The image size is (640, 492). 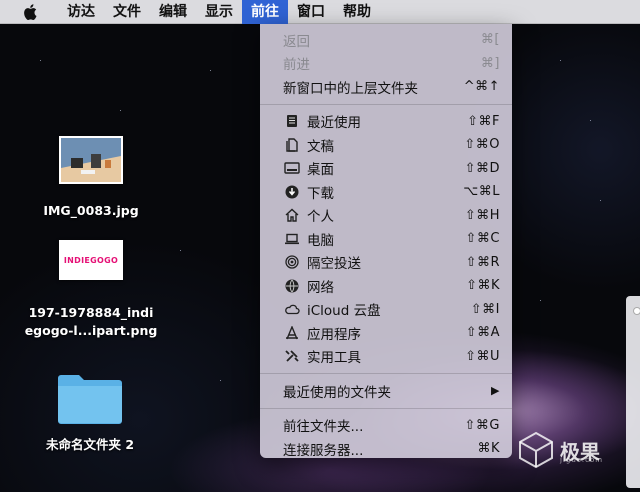 I want to click on recents-icon, so click(x=292, y=121).